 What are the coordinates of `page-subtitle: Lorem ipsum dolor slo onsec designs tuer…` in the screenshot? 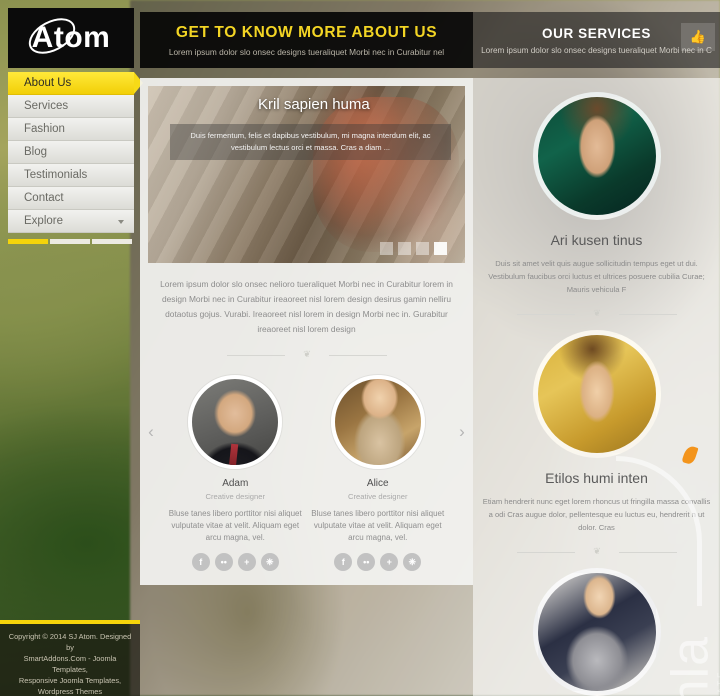 It's located at (306, 51).